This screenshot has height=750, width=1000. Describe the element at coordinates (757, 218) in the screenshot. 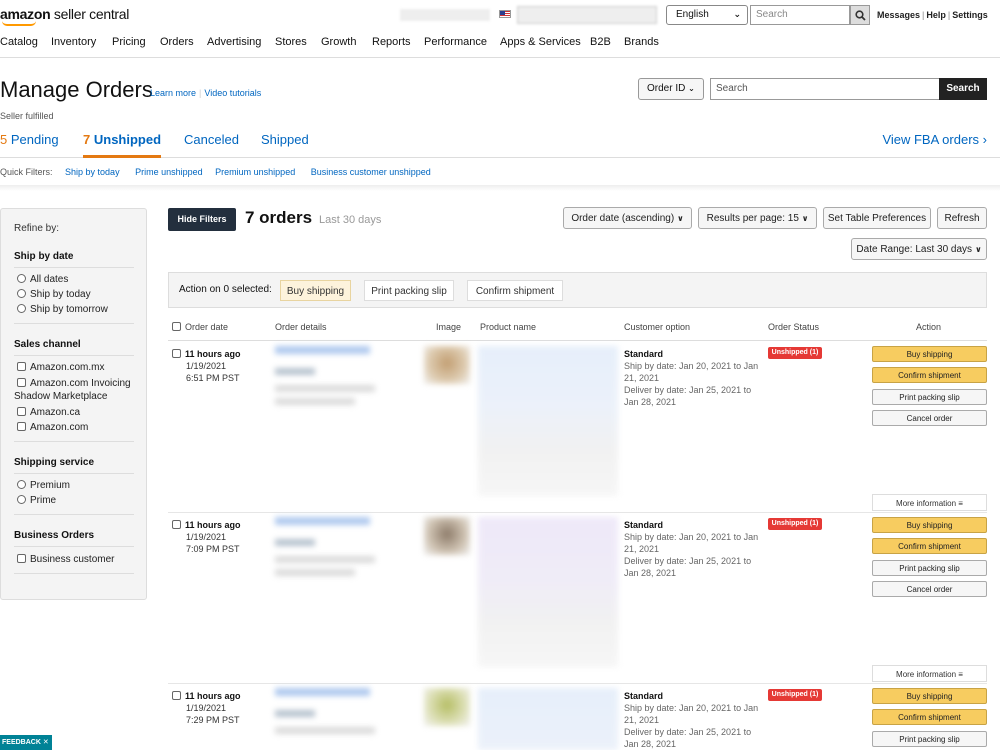

I see `results-per-page-select: Results per page: 15 ∨` at that location.